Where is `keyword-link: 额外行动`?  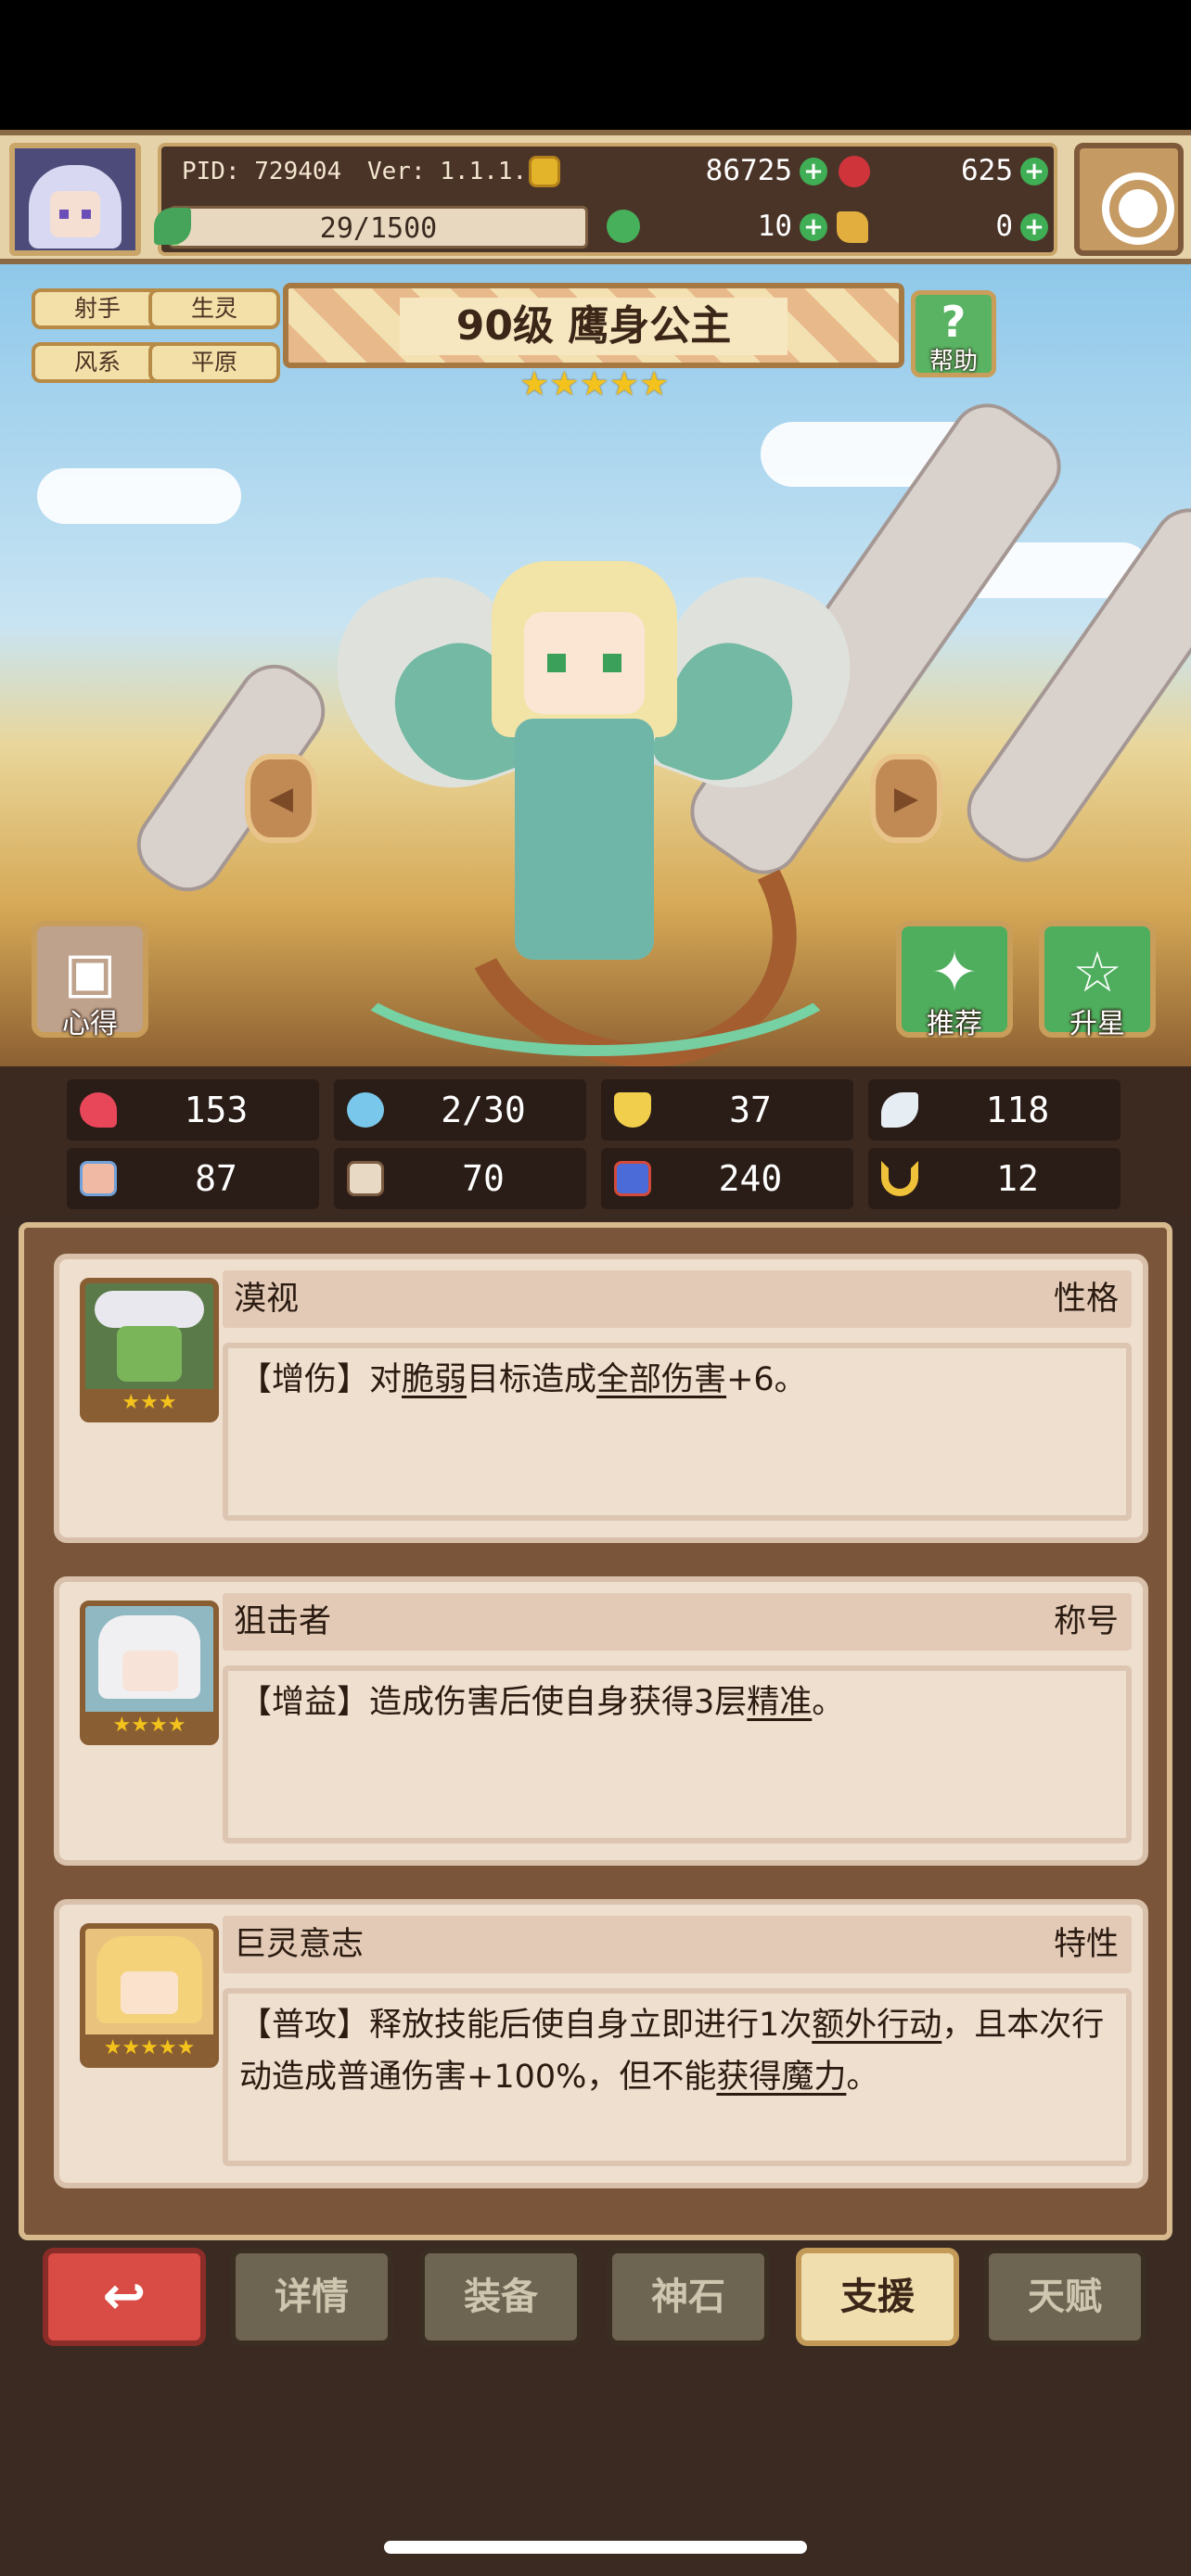 keyword-link: 额外行动 is located at coordinates (876, 2025).